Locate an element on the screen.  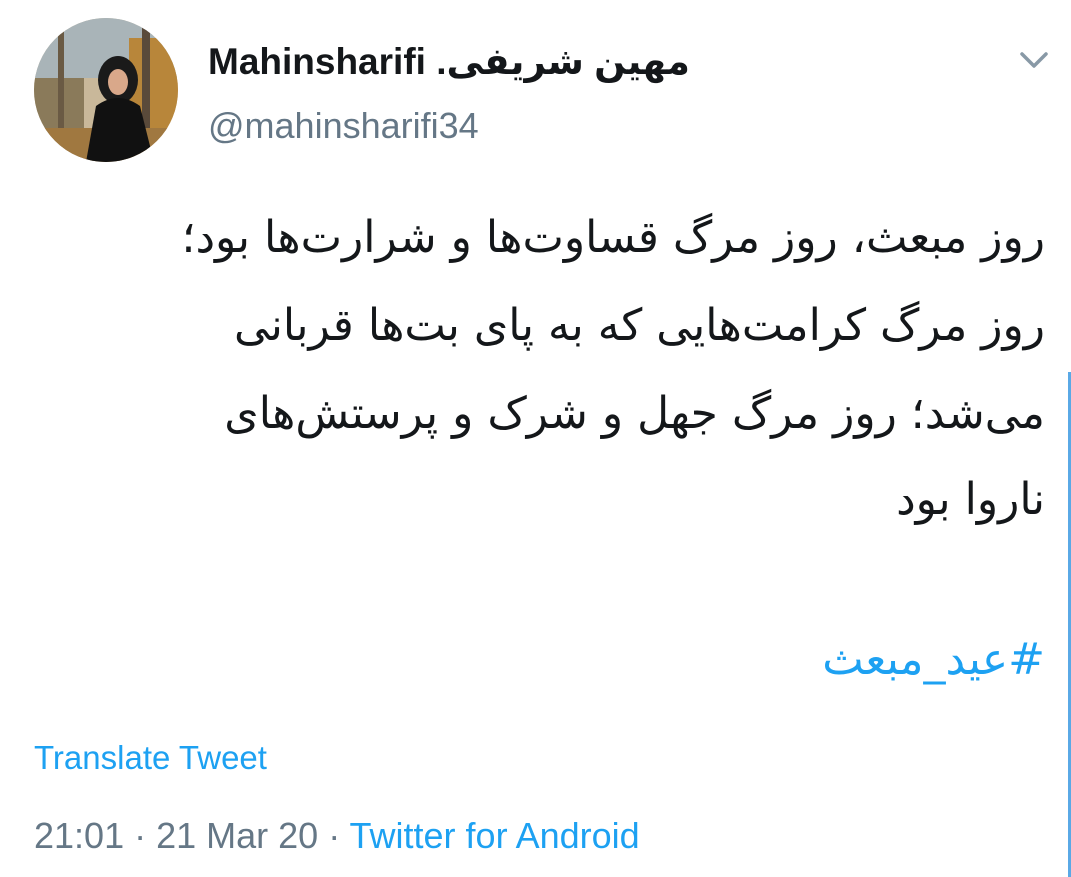
translate-tweet-link: Translate Tweet is located at coordinates (150, 758).